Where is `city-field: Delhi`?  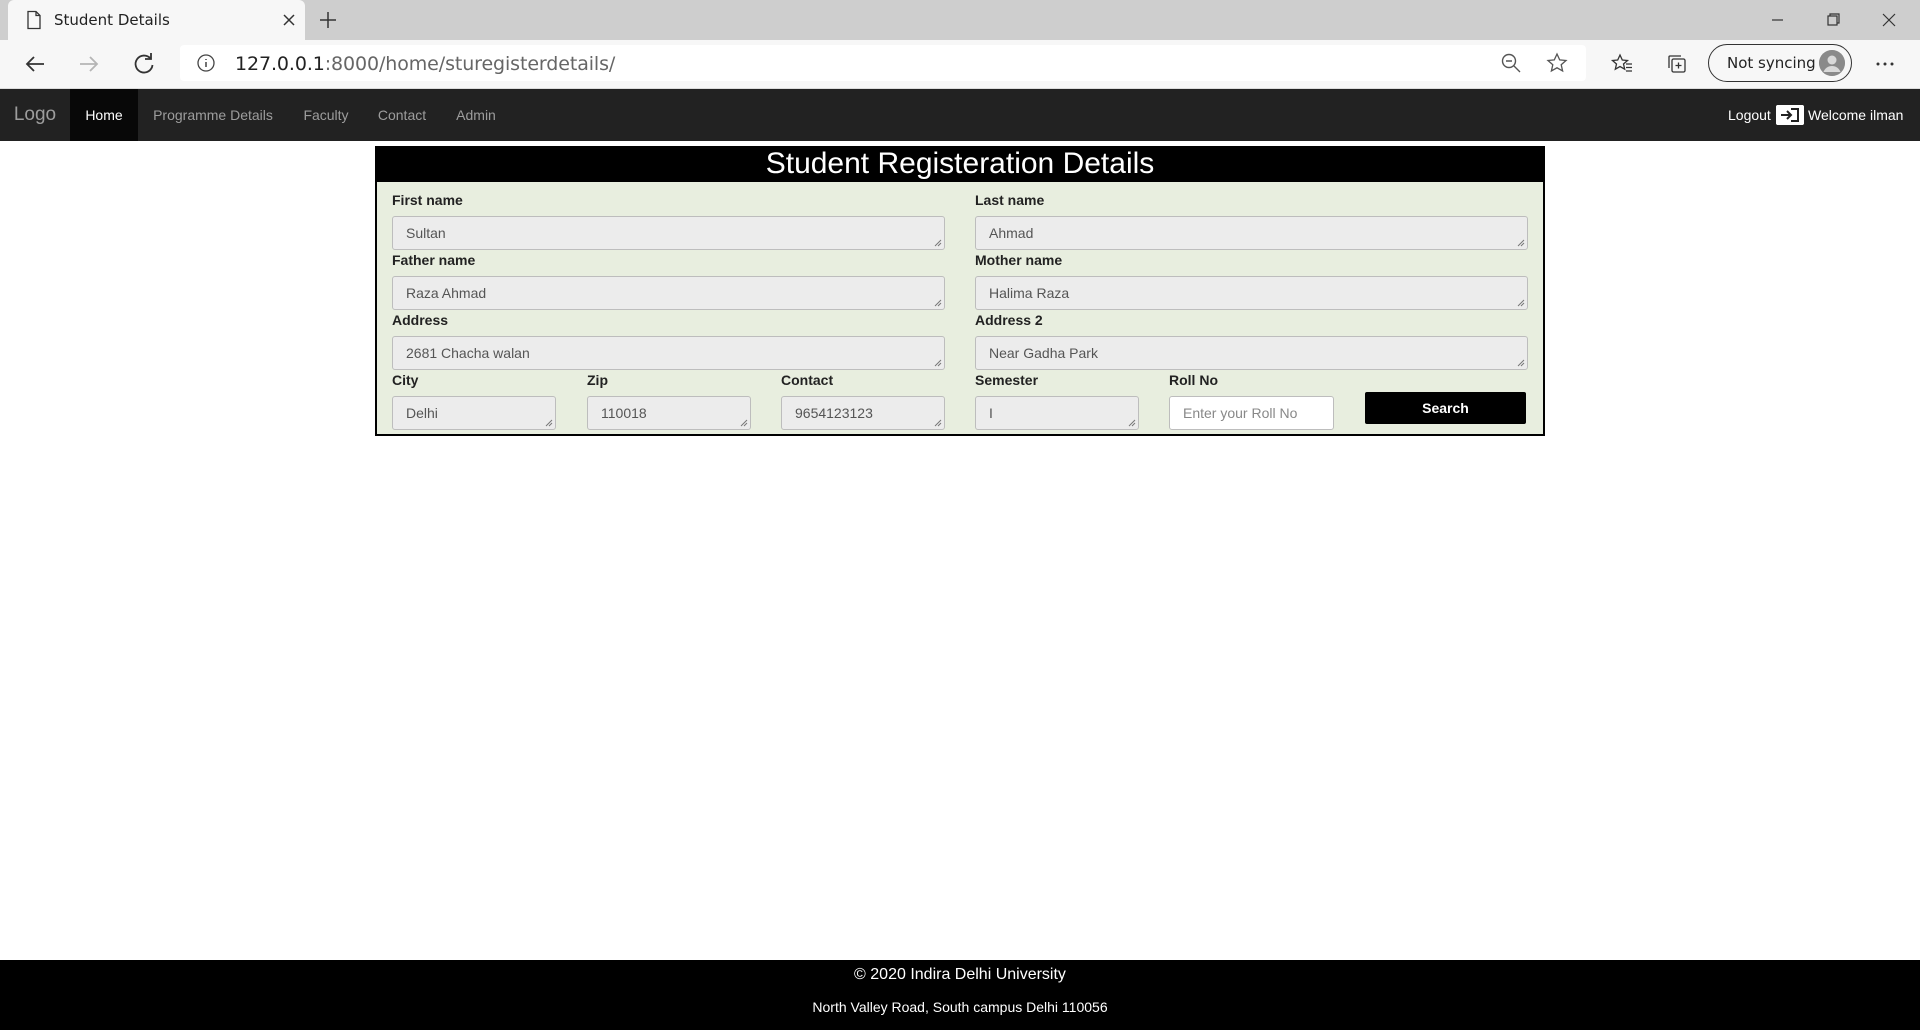
city-field: Delhi is located at coordinates (474, 413).